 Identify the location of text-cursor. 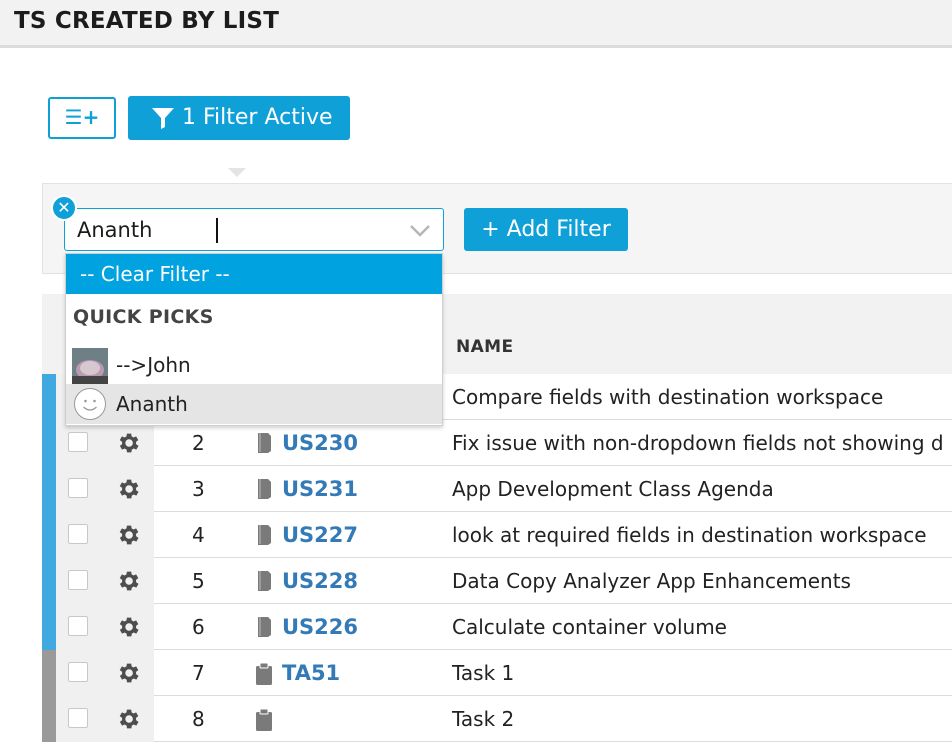
(217, 230).